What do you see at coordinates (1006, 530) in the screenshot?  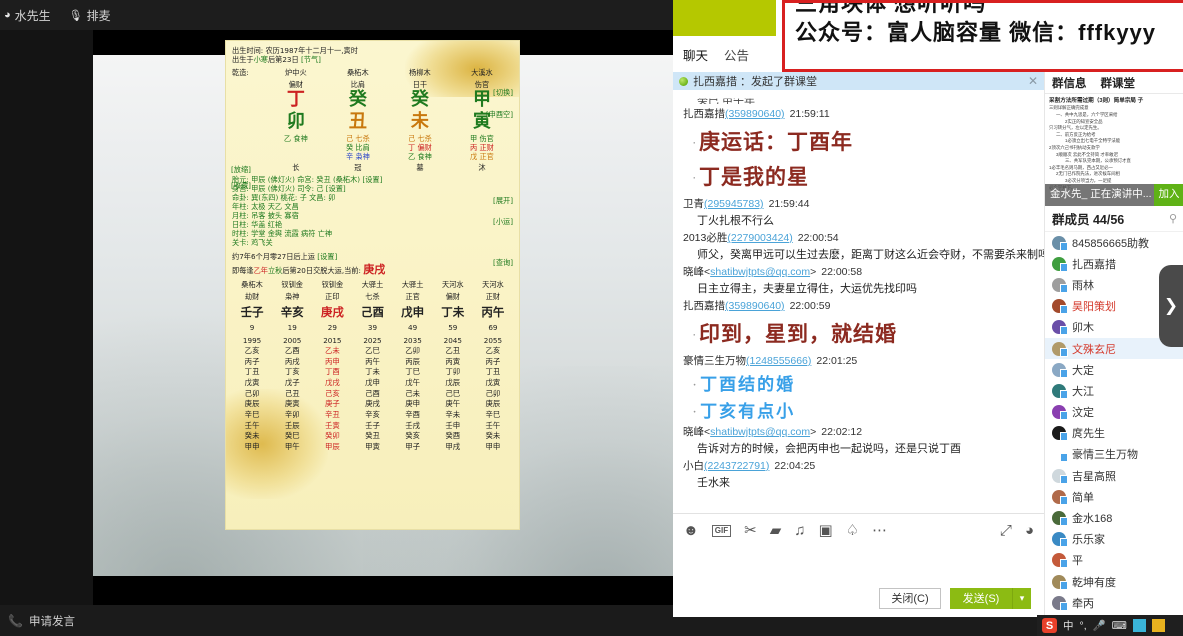 I see `expand-icon: ⤢` at bounding box center [1006, 530].